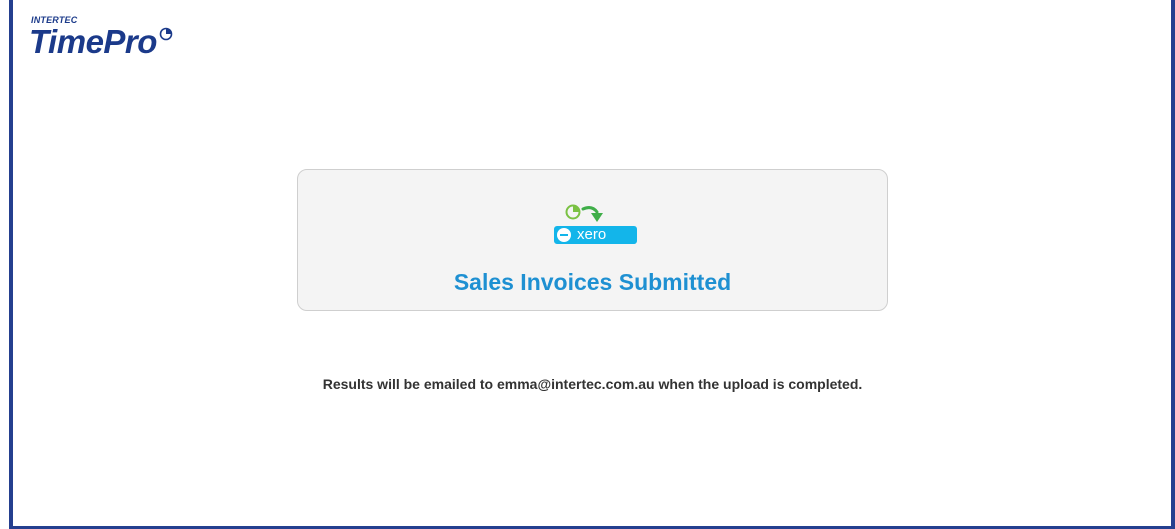 The height and width of the screenshot is (529, 1175). I want to click on timepro-logo: INTERTEC TimePro, so click(101, 37).